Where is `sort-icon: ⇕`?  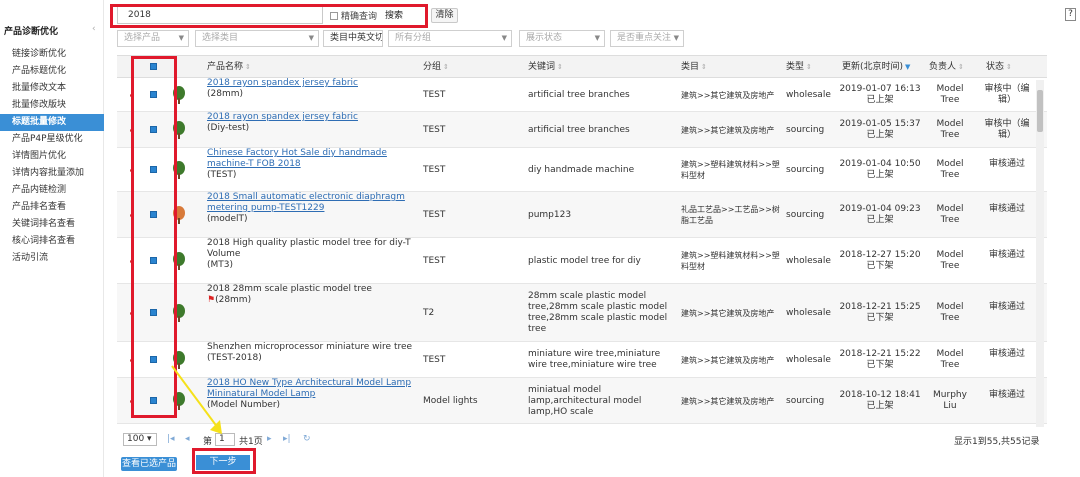
sort-icon: ⇕ is located at coordinates (248, 67).